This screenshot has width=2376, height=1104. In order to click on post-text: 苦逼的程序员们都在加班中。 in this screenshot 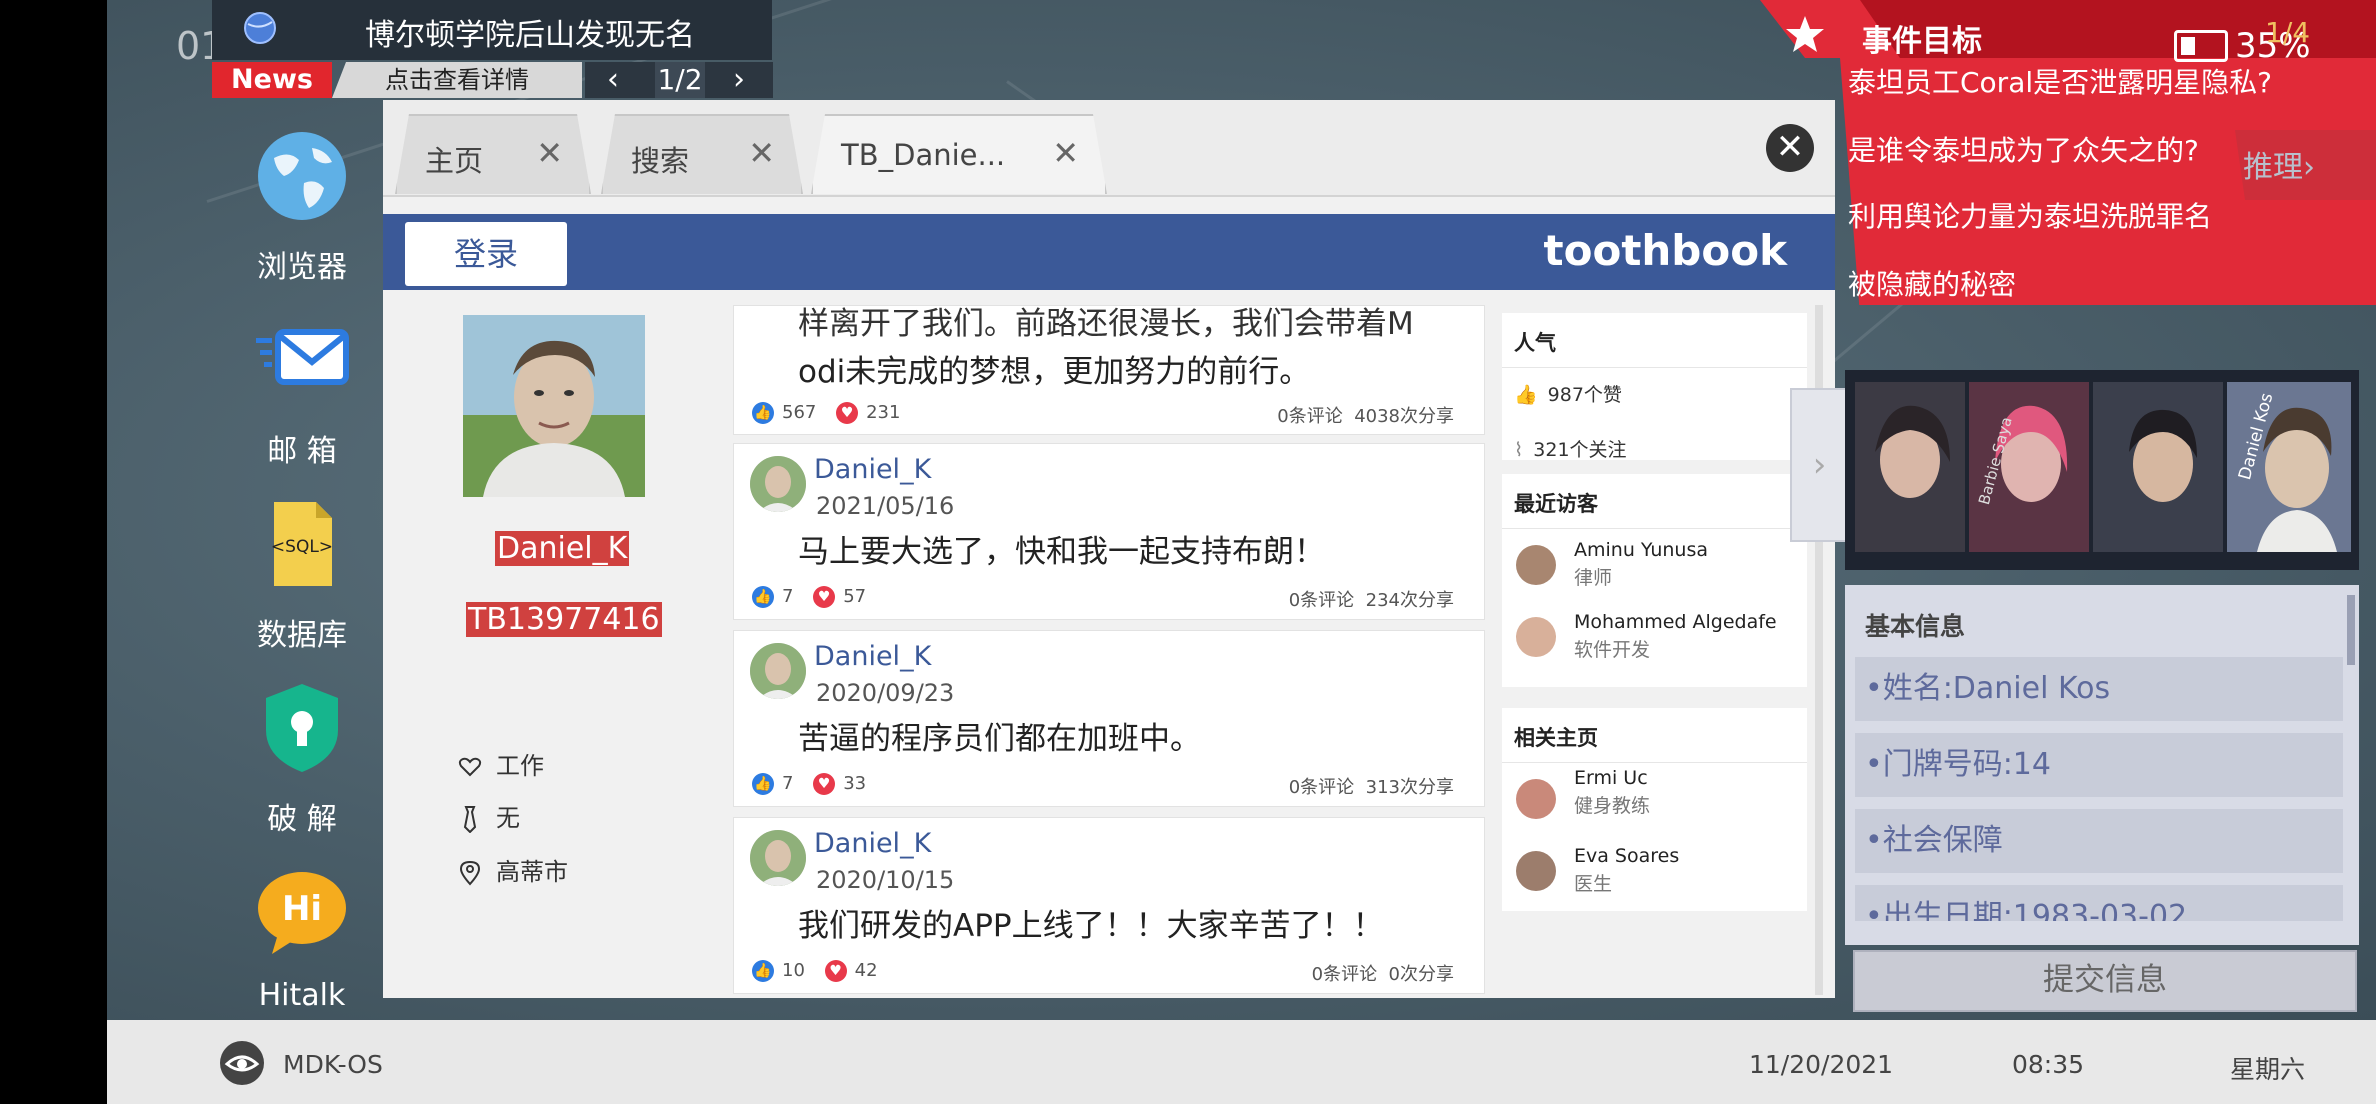, I will do `click(999, 739)`.